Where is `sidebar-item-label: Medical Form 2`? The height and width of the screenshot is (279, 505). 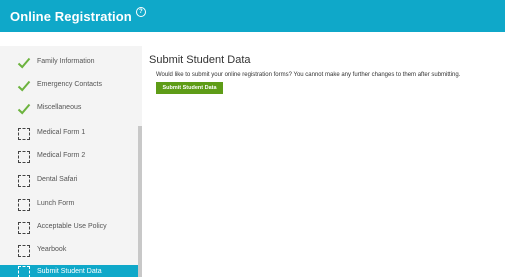 sidebar-item-label: Medical Form 2 is located at coordinates (61, 155).